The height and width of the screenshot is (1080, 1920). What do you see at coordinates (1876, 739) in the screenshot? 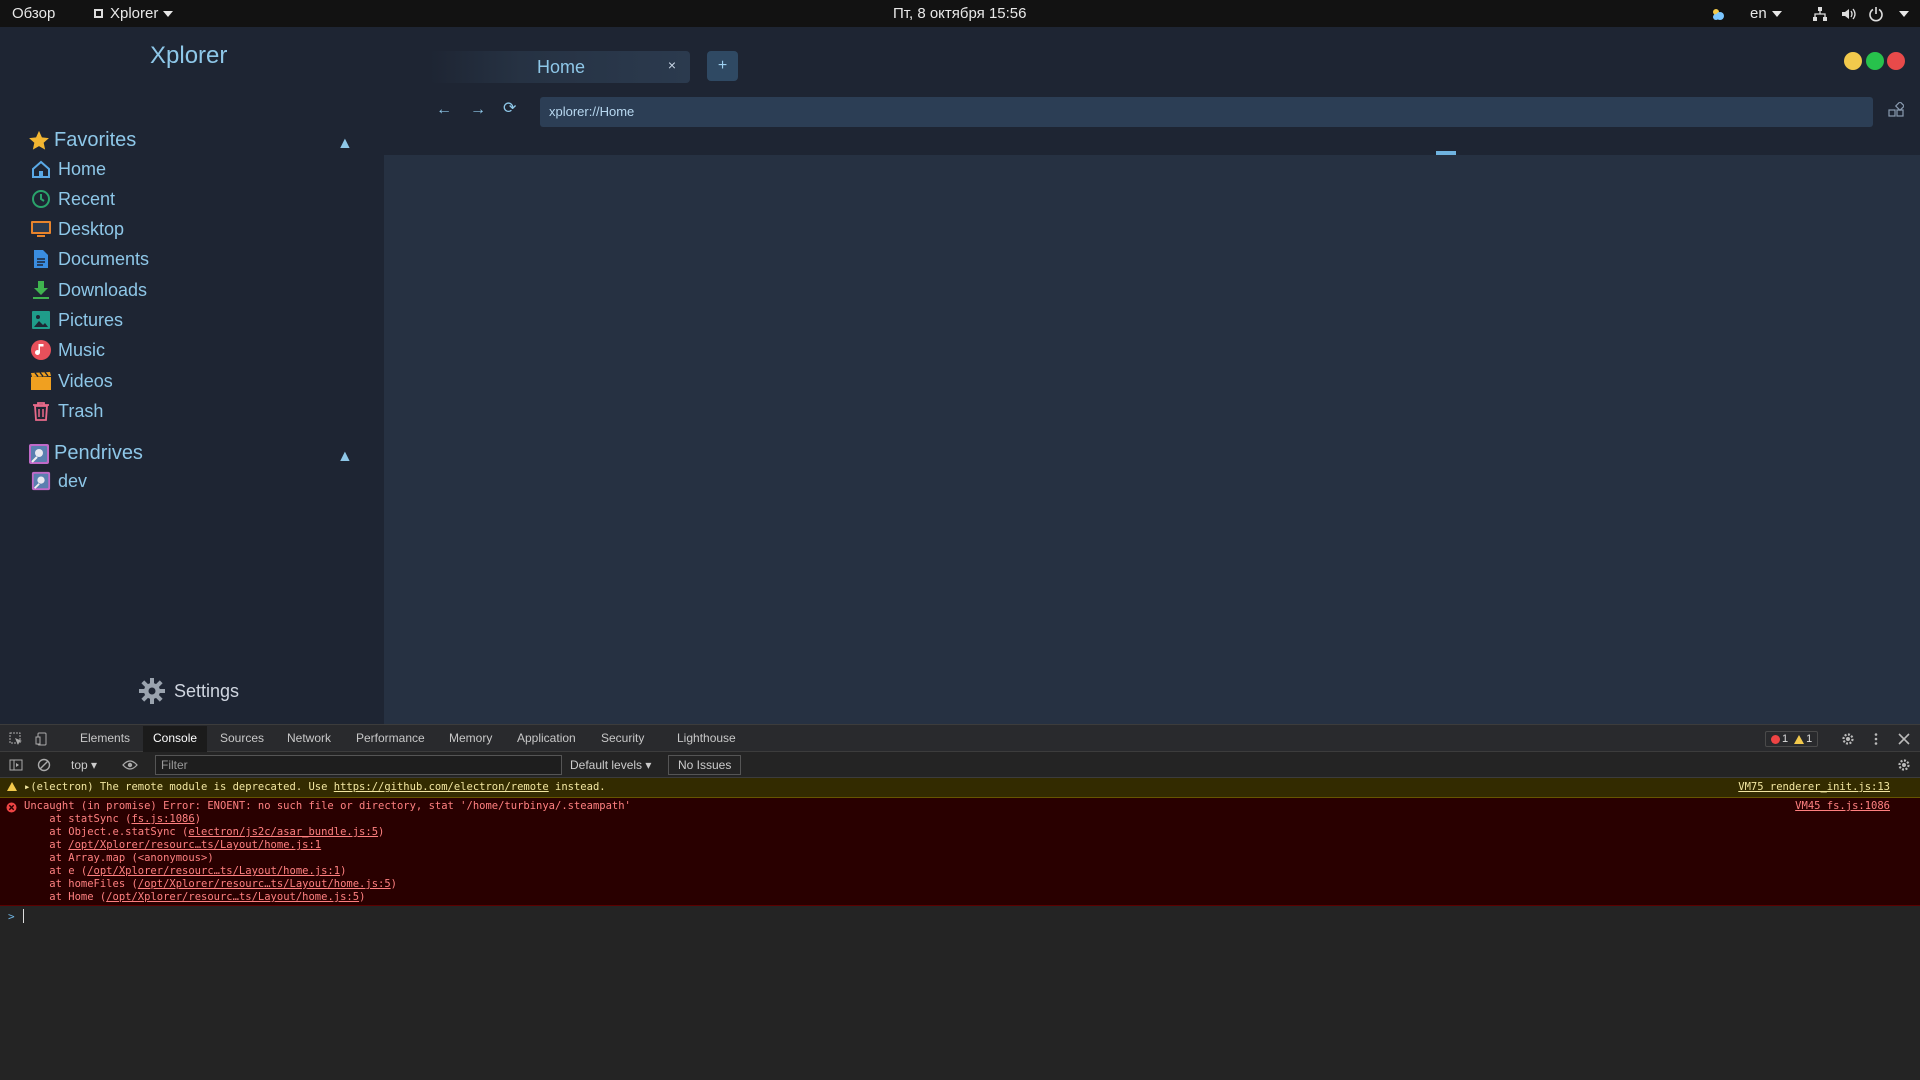
I see `more-options-icon` at bounding box center [1876, 739].